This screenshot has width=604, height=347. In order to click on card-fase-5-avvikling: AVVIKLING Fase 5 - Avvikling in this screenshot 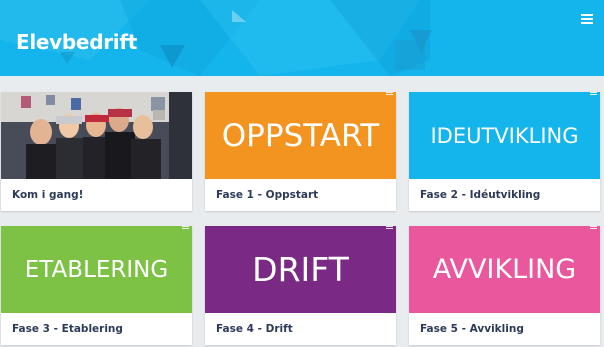, I will do `click(504, 285)`.